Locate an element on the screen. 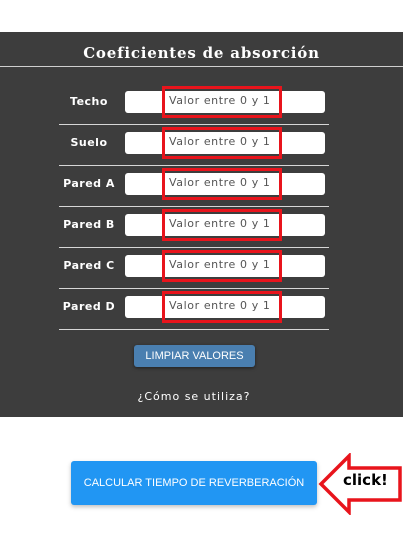 Image resolution: width=403 pixels, height=533 pixels. row-pared-d: Pared D Valor entre 0 y 1 is located at coordinates (194, 309).